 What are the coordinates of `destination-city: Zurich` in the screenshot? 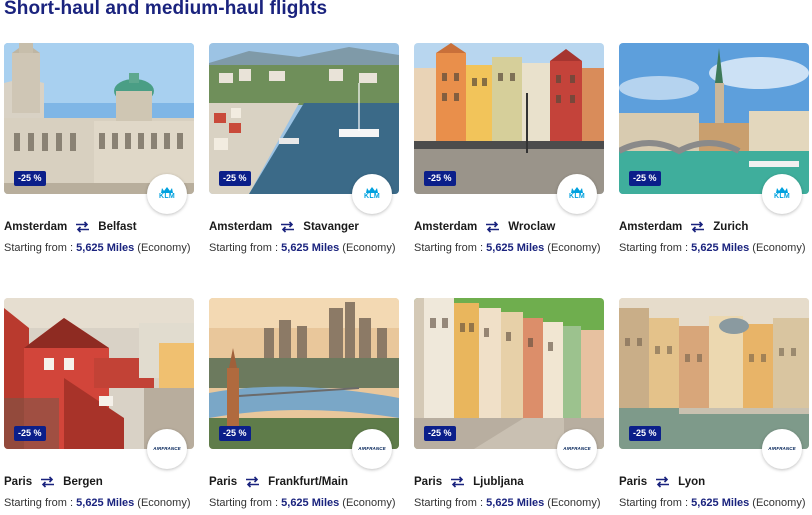 It's located at (731, 227).